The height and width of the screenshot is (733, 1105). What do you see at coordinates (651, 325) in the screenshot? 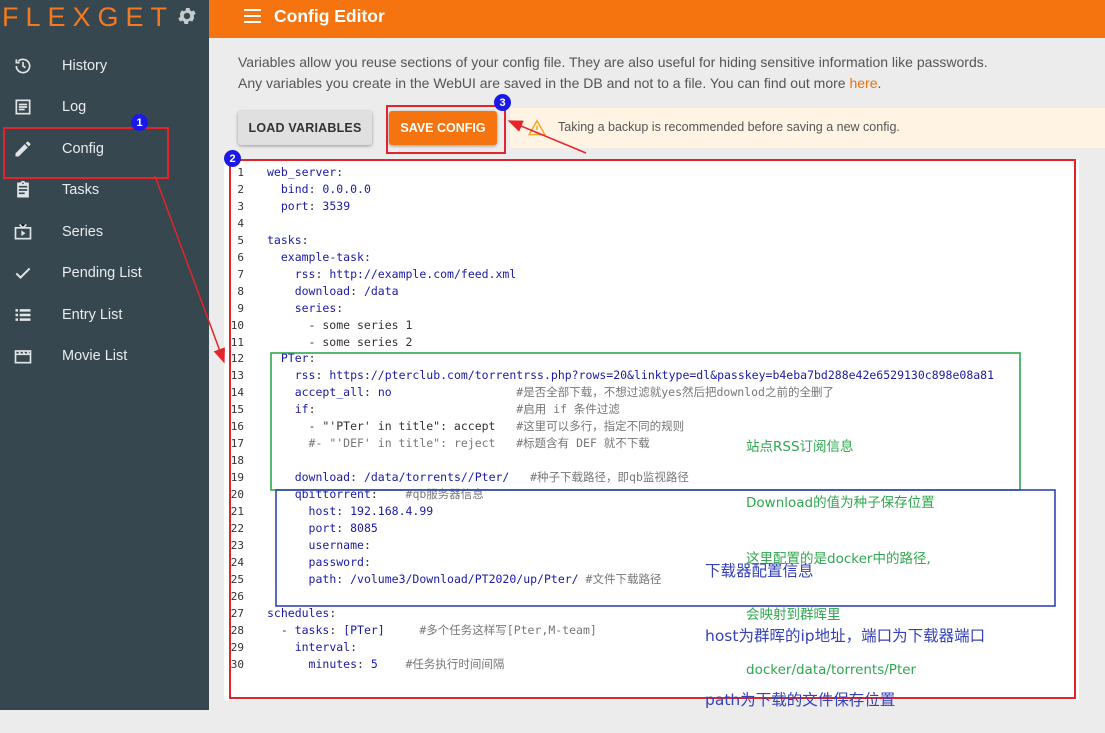
I see `code-line: 10 - some series 1` at bounding box center [651, 325].